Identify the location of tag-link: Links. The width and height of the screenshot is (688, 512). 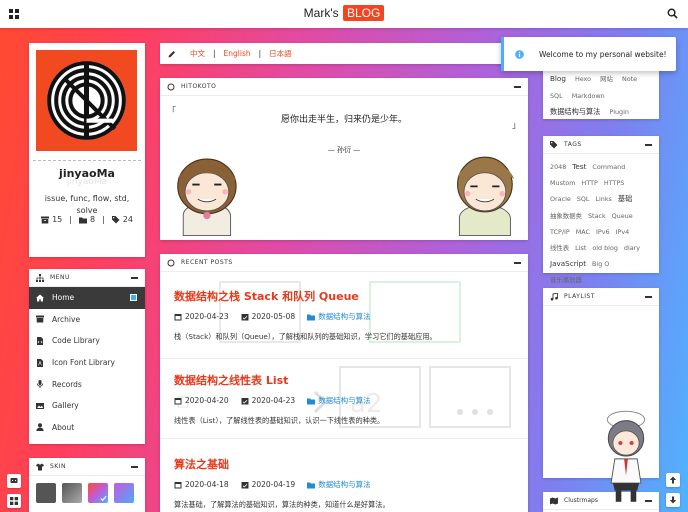
(603, 199).